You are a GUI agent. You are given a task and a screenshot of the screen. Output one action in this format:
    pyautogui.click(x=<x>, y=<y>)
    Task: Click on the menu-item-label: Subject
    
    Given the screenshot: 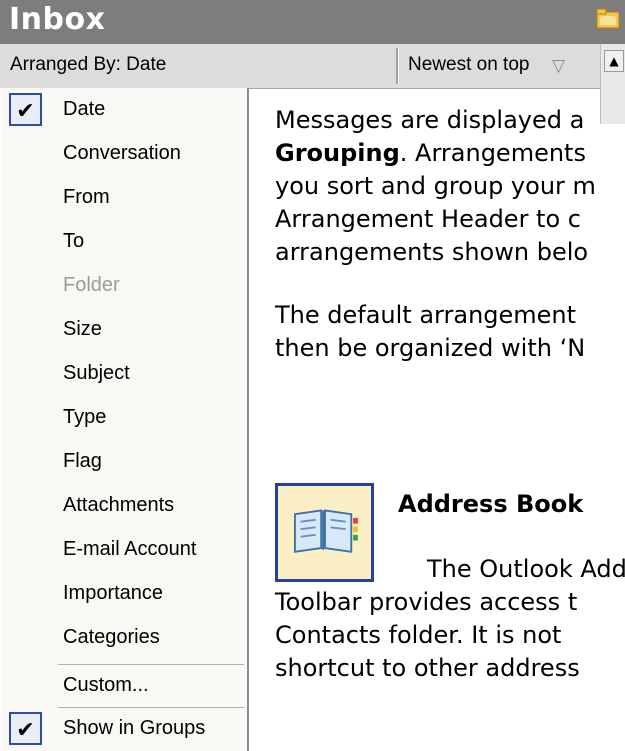 What is the action you would take?
    pyautogui.click(x=96, y=373)
    